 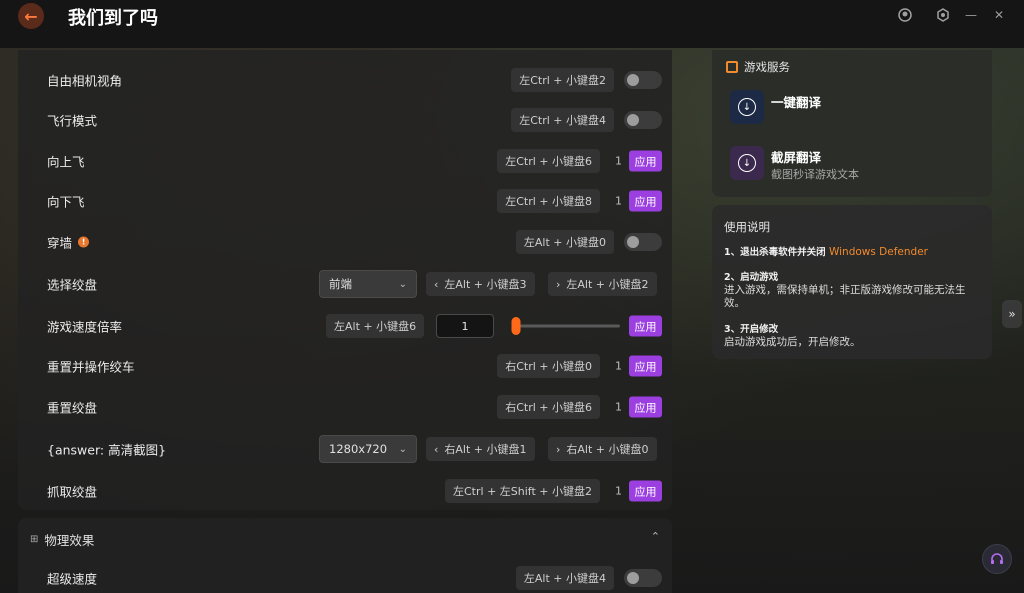 What do you see at coordinates (645, 366) in the screenshot?
I see `reset-operate-apply-button: 应用` at bounding box center [645, 366].